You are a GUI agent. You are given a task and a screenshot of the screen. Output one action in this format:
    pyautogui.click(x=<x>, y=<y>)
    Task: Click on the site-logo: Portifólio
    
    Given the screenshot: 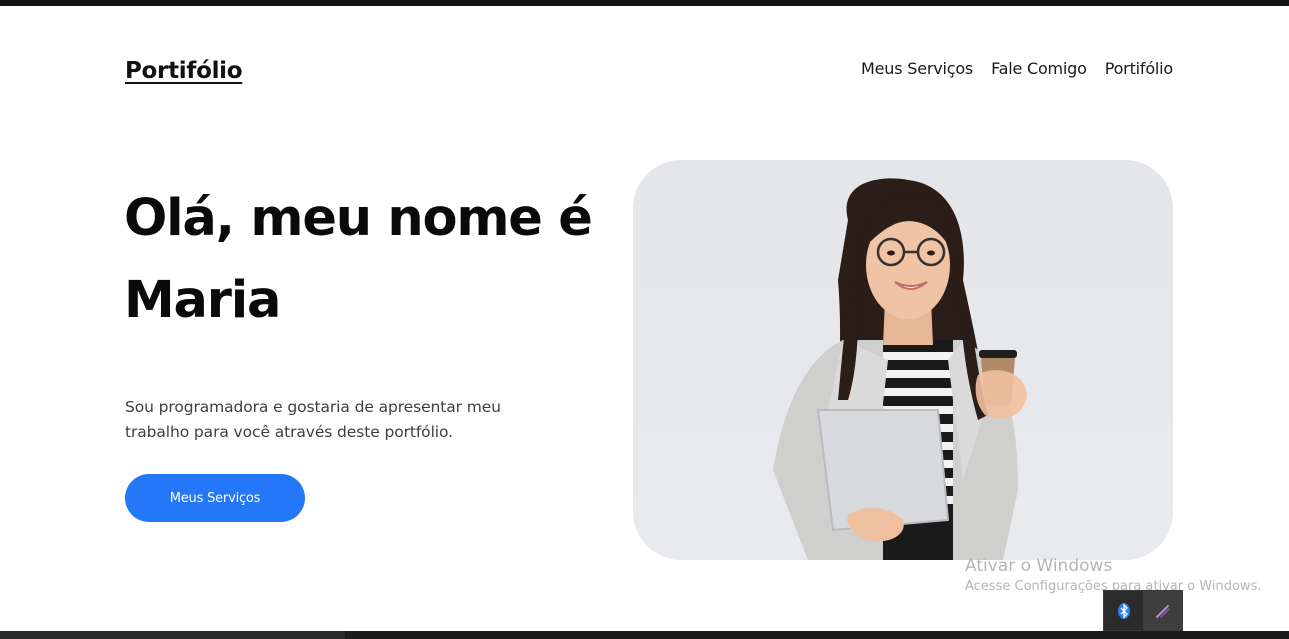 What is the action you would take?
    pyautogui.click(x=184, y=71)
    